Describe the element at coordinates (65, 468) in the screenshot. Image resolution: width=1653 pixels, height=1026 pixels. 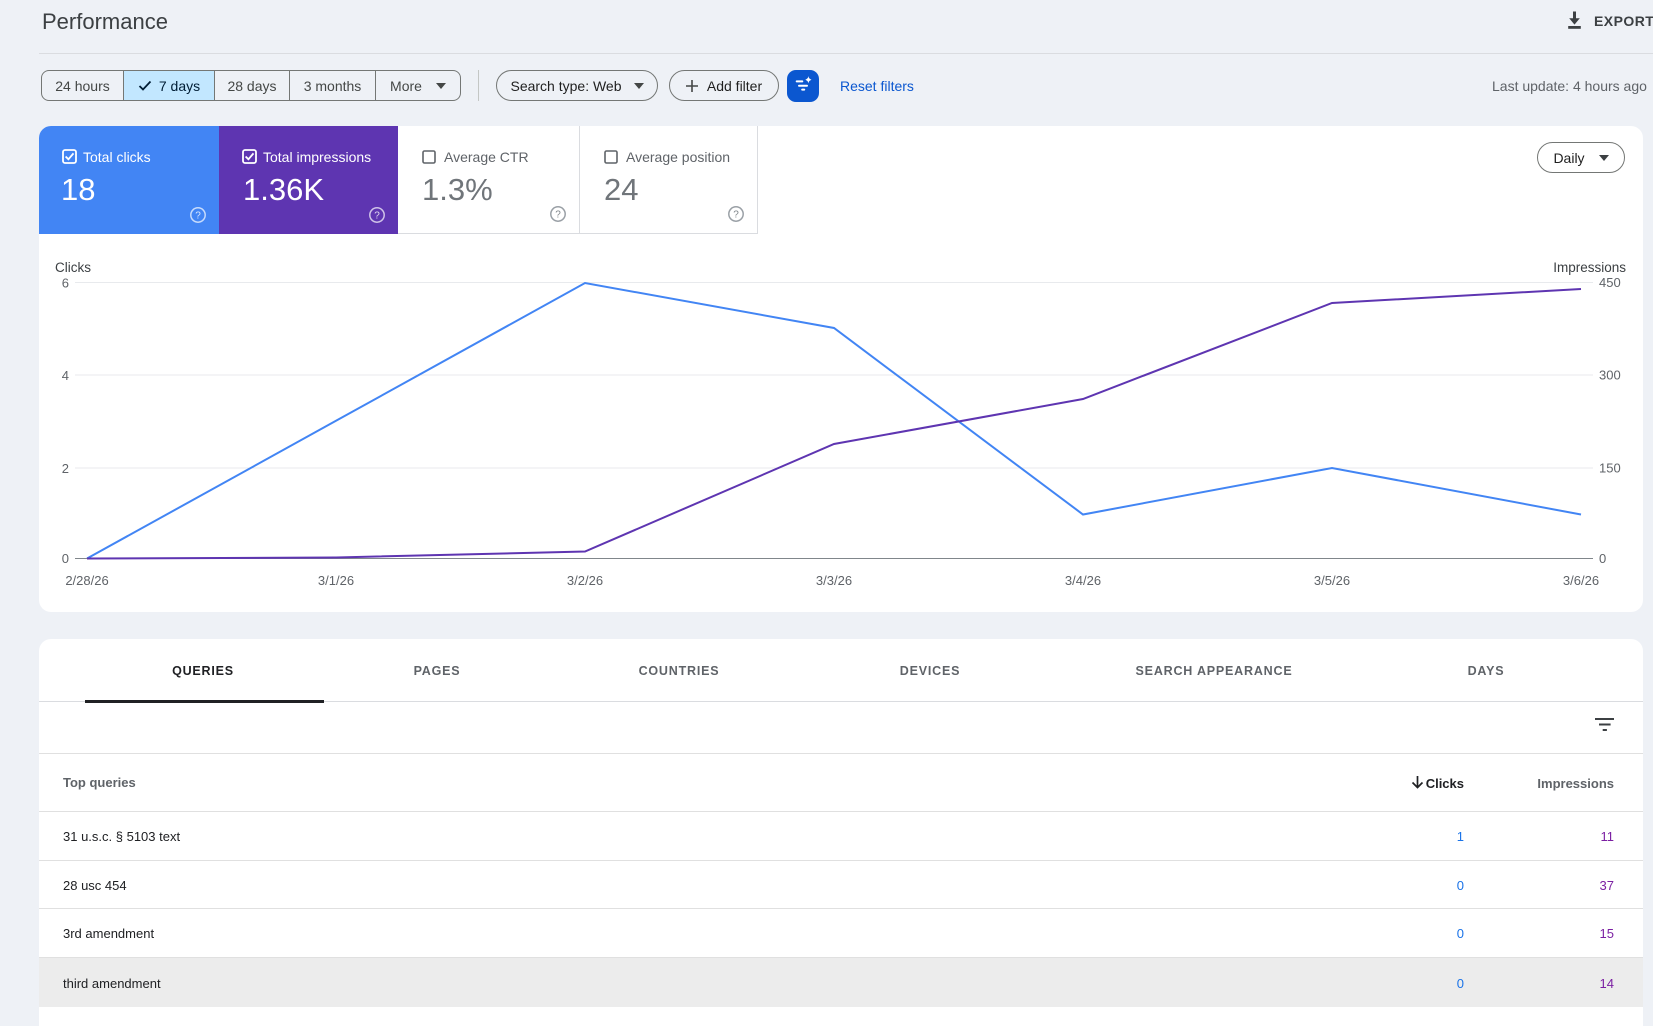
I see `svg-text: 2` at that location.